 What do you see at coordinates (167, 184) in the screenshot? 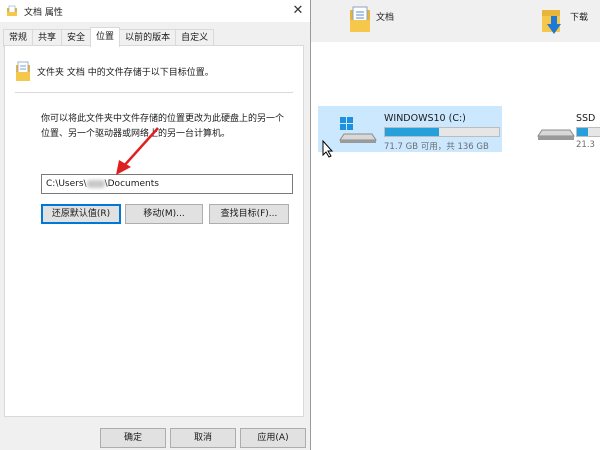
I see `location-path-input: C:\Users\ \Documents` at bounding box center [167, 184].